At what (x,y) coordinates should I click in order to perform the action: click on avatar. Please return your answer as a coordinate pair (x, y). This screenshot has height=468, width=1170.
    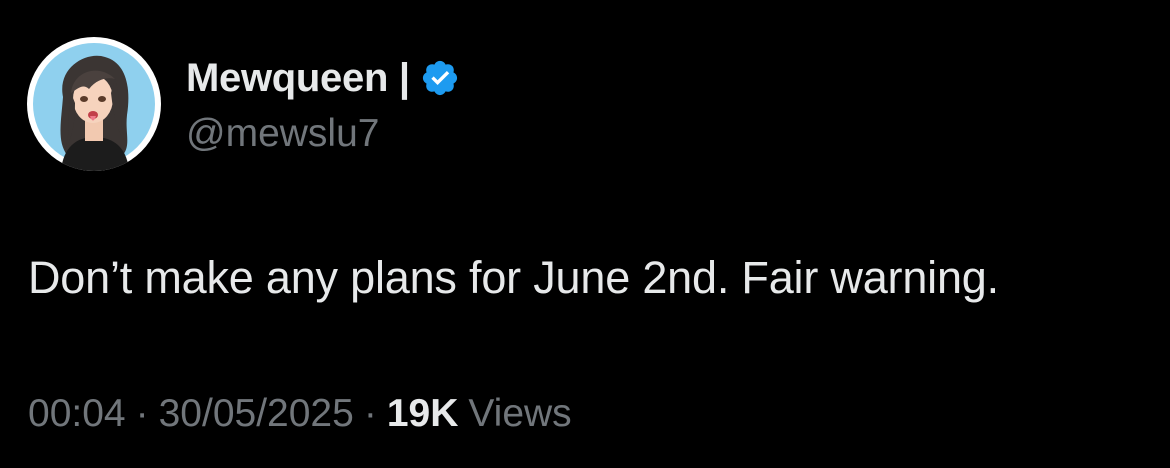
    Looking at the image, I should click on (94, 104).